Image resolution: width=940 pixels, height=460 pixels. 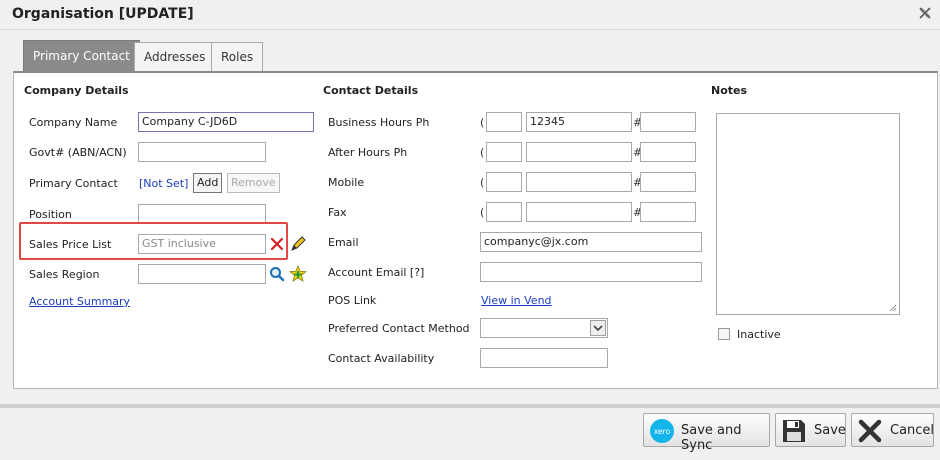 What do you see at coordinates (504, 152) in the screenshot?
I see `after-area-input` at bounding box center [504, 152].